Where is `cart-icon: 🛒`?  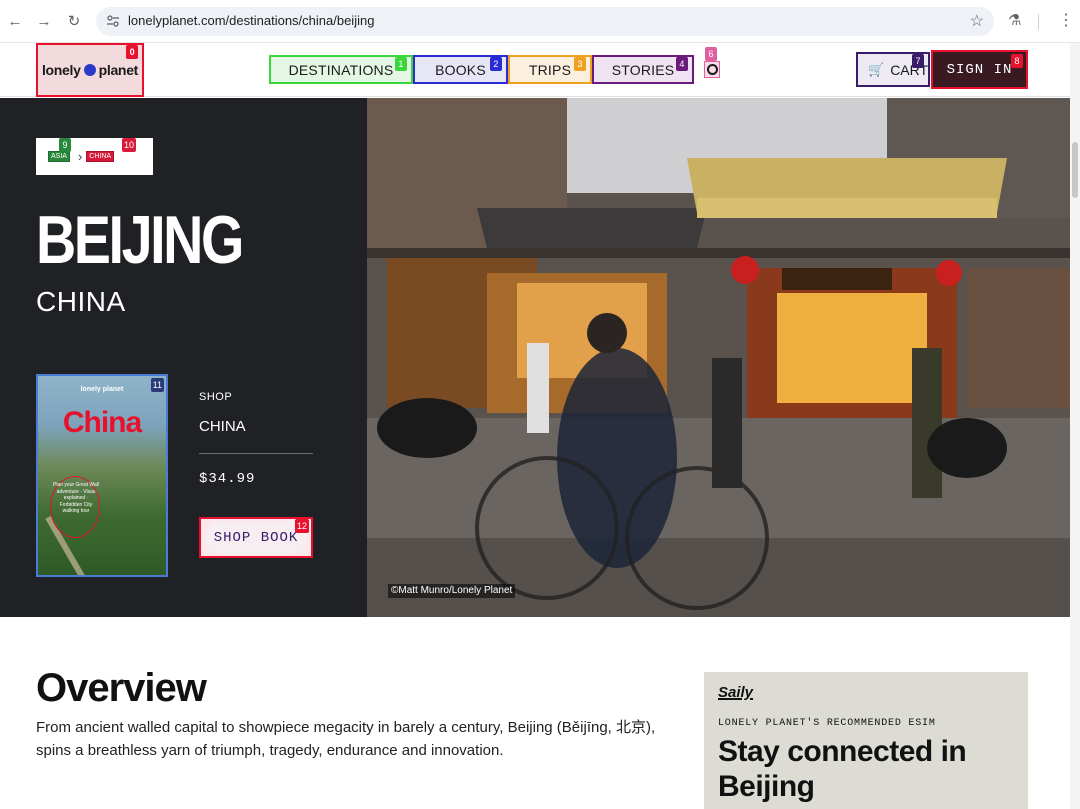
cart-icon: 🛒 is located at coordinates (876, 69).